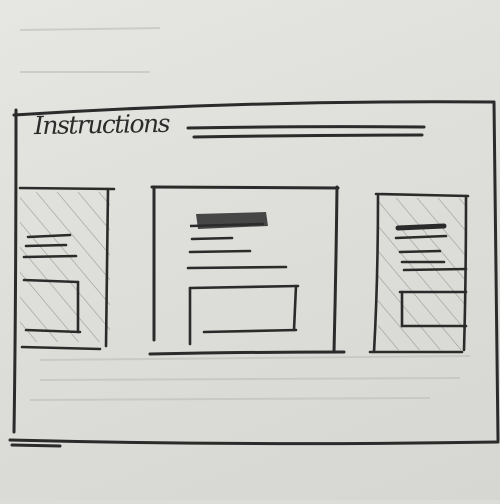  What do you see at coordinates (228, 220) in the screenshot?
I see `card-heading-bar` at bounding box center [228, 220].